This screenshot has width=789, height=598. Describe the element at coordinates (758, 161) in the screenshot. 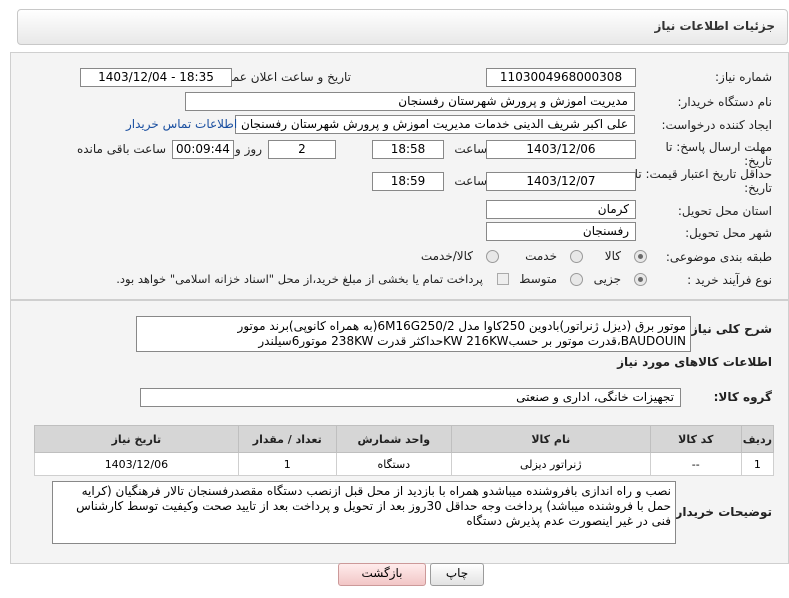

I see `deadline-label-date: تاریخ:` at that location.